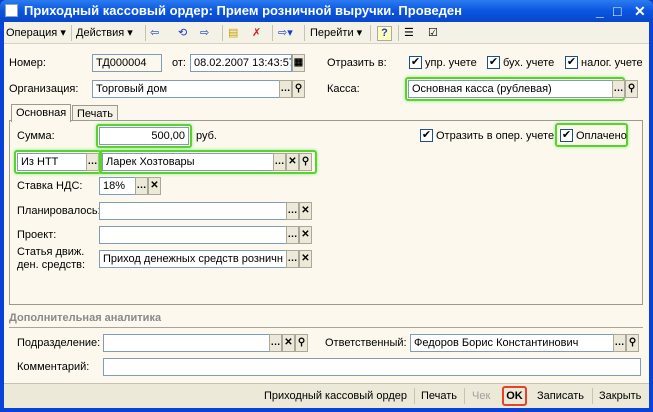 The image size is (653, 412). What do you see at coordinates (186, 343) in the screenshot?
I see `dept-field` at bounding box center [186, 343].